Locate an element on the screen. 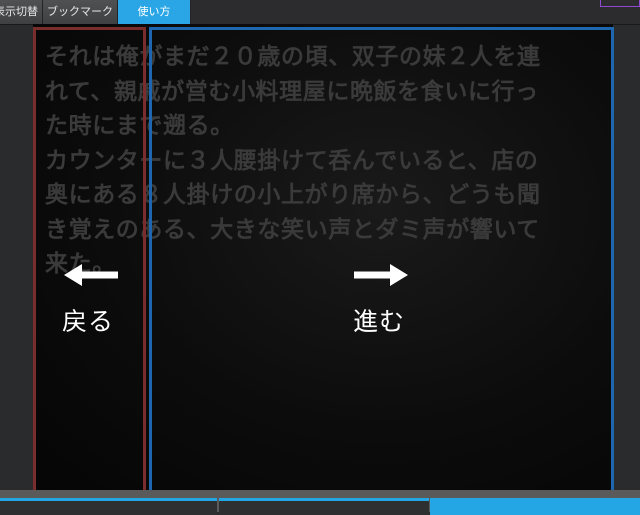 The width and height of the screenshot is (640, 515). tab-bookmark-label: ブックマーク is located at coordinates (80, 11).